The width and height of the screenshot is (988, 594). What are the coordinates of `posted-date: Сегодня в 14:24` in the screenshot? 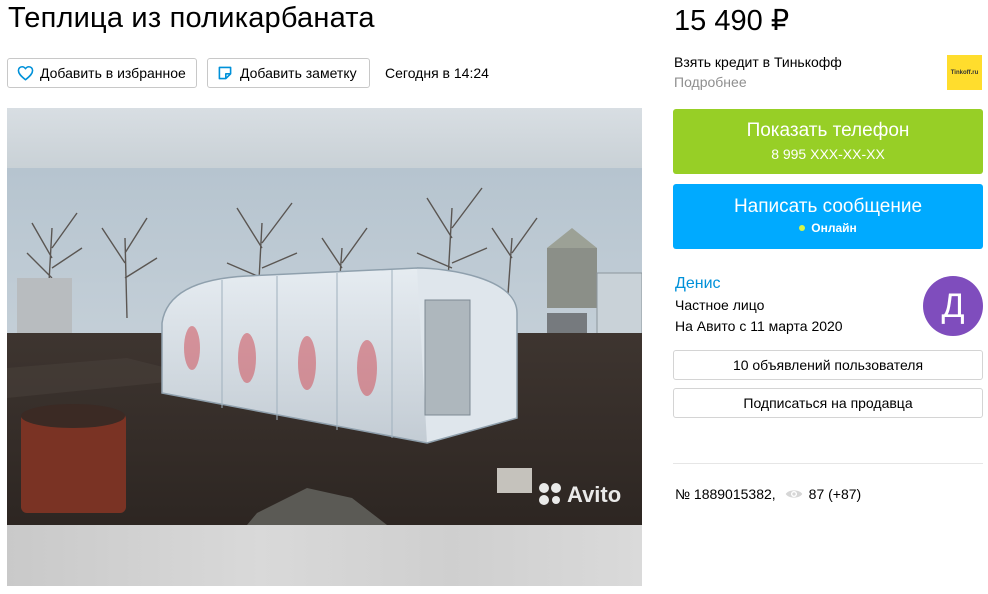 It's located at (437, 73).